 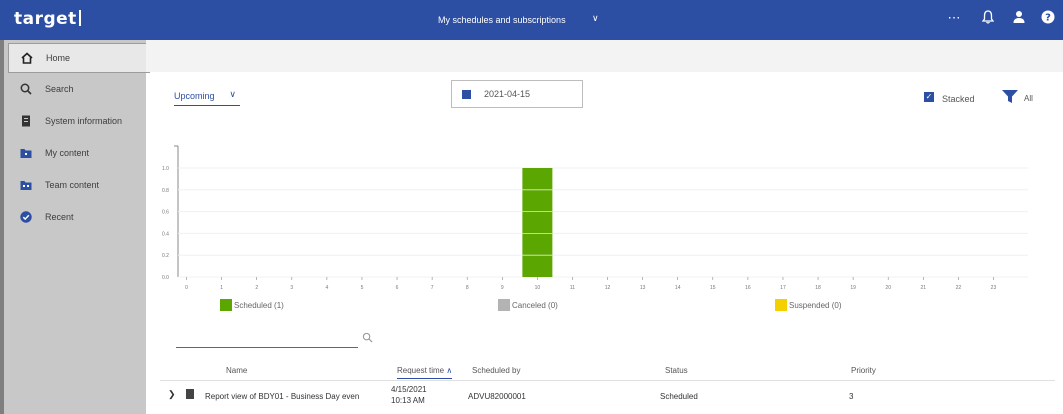 I want to click on divider, so click(x=607, y=380).